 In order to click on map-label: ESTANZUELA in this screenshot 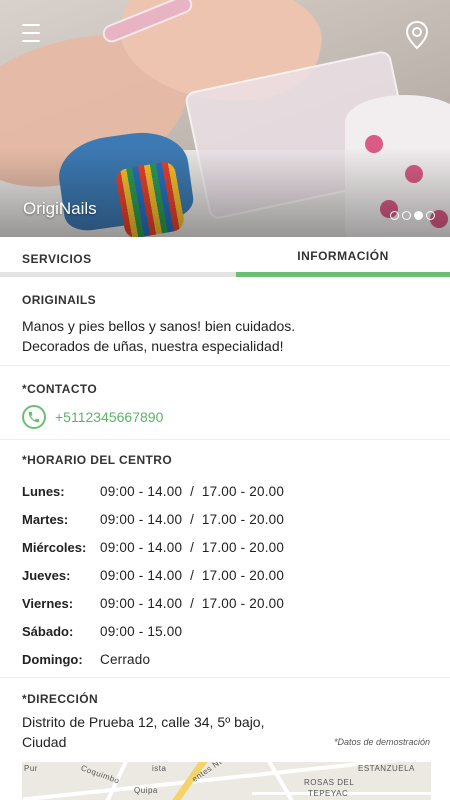, I will do `click(386, 768)`.